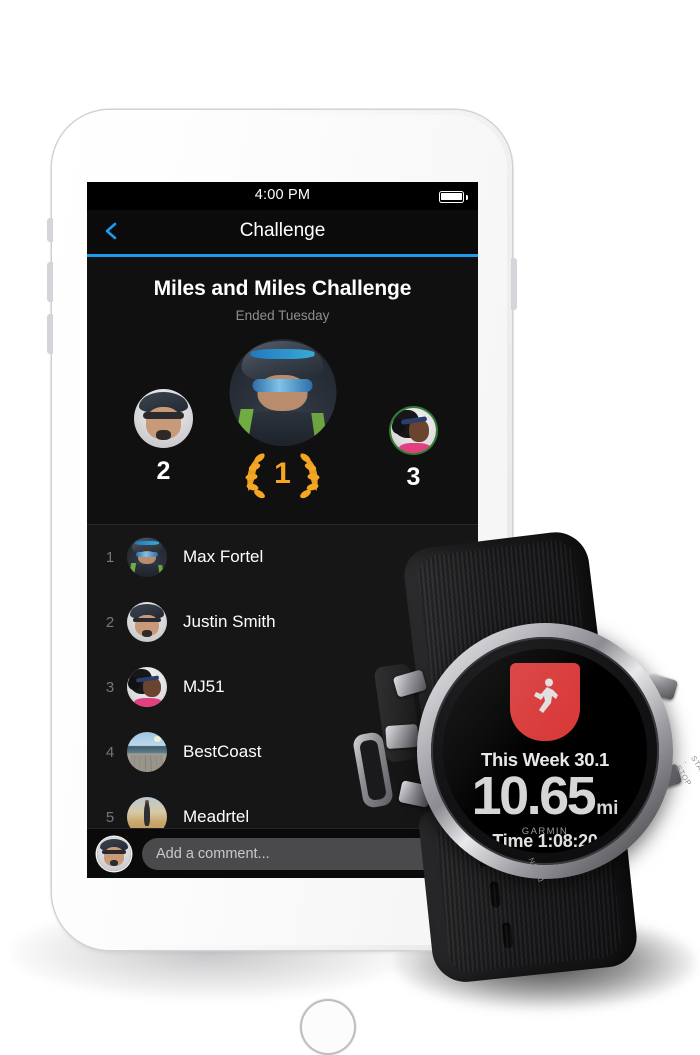 This screenshot has width=700, height=1055. Describe the element at coordinates (467, 197) in the screenshot. I see `battery-cap` at that location.